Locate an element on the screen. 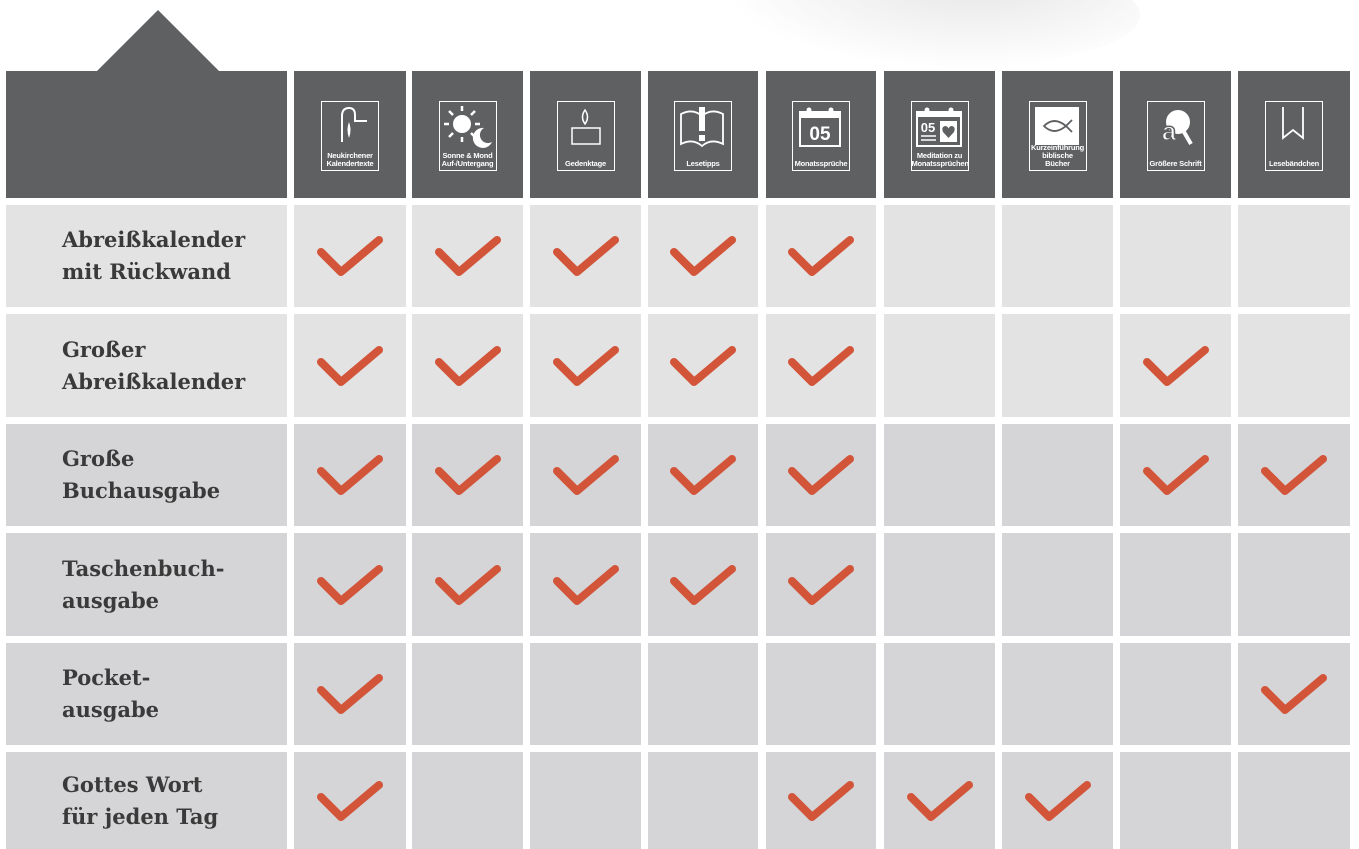 Image resolution: width=1359 pixels, height=849 pixels. product-name-line2: Abreißkalender is located at coordinates (154, 381).